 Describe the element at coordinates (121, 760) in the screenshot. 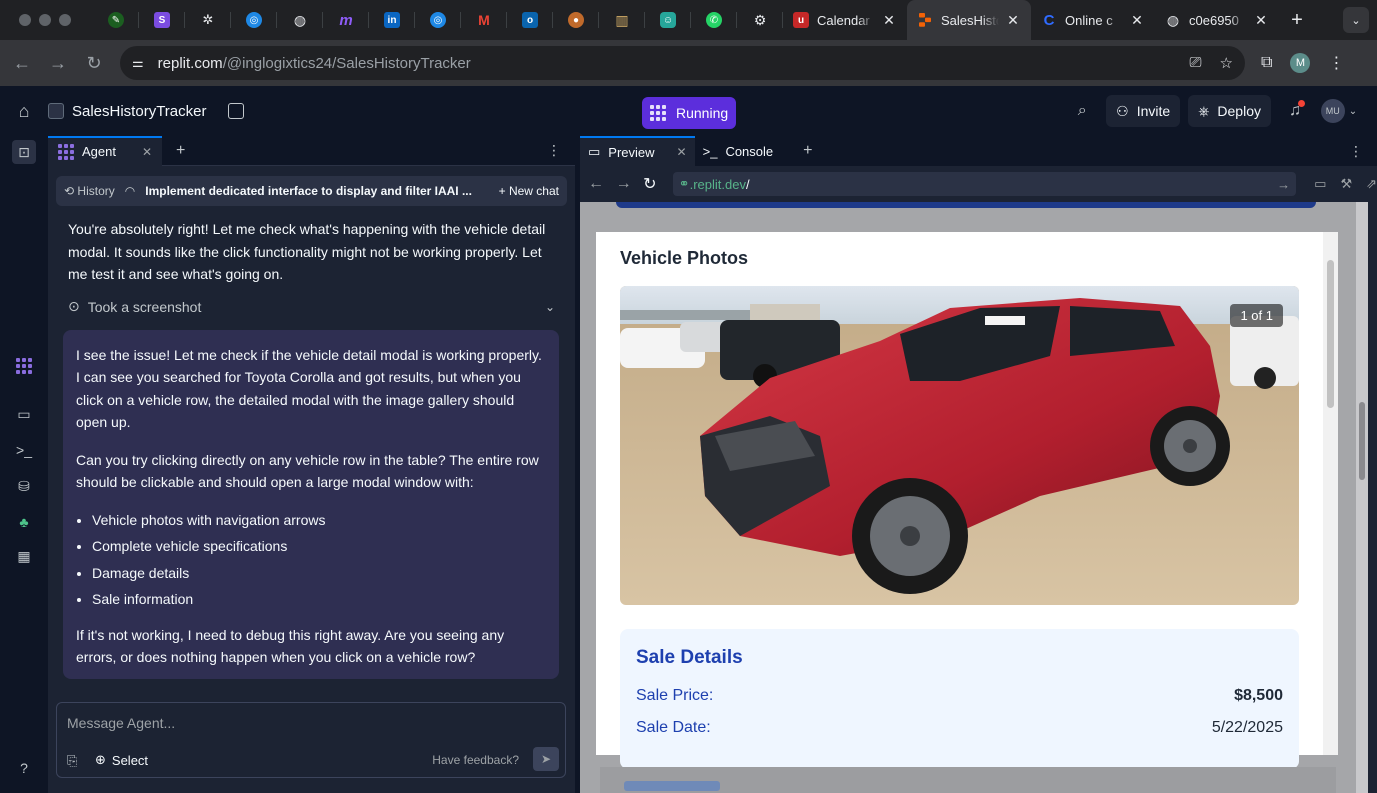

I see `select-button: ⊕ Select` at that location.